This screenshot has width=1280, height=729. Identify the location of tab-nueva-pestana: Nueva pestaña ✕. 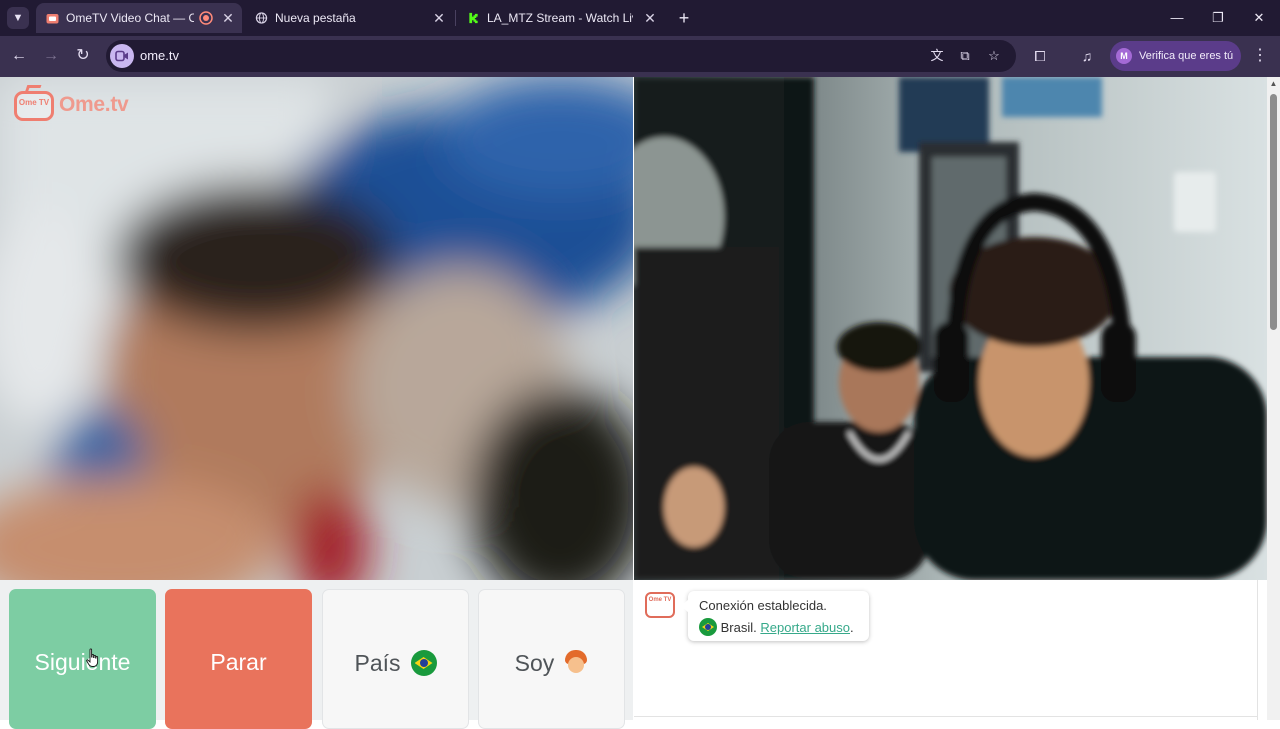
(349, 18).